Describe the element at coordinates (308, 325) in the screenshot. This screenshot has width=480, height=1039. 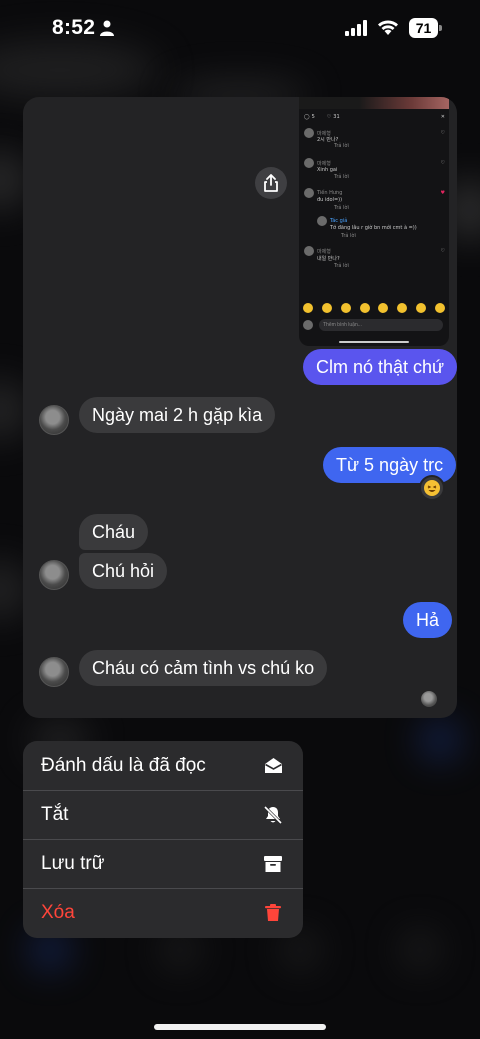
I see `avatar` at that location.